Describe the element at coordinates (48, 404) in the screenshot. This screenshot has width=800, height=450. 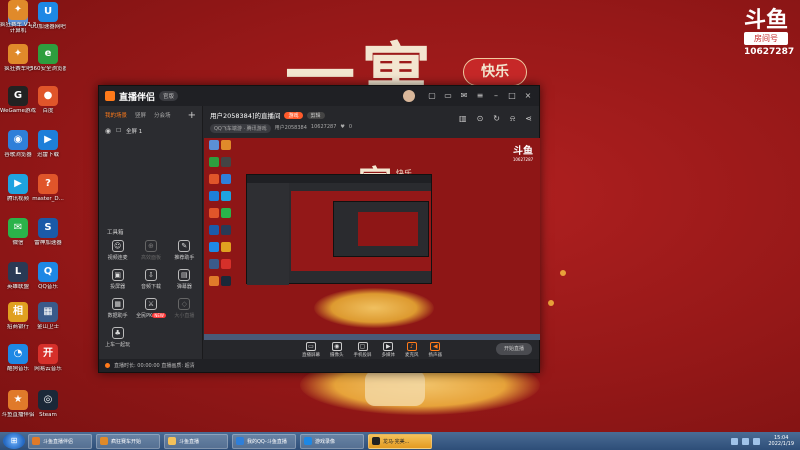
I see `desktop-icon: ◎ Steam` at that location.